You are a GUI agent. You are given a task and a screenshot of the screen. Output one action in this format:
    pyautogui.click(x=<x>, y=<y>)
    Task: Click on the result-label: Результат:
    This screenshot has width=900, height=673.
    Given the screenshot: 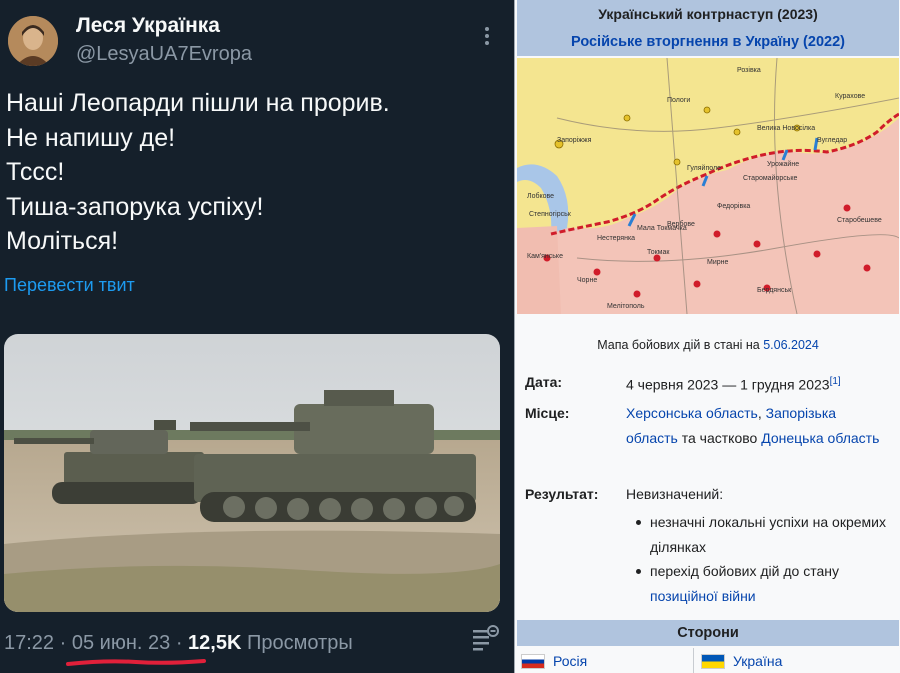 What is the action you would take?
    pyautogui.click(x=562, y=494)
    